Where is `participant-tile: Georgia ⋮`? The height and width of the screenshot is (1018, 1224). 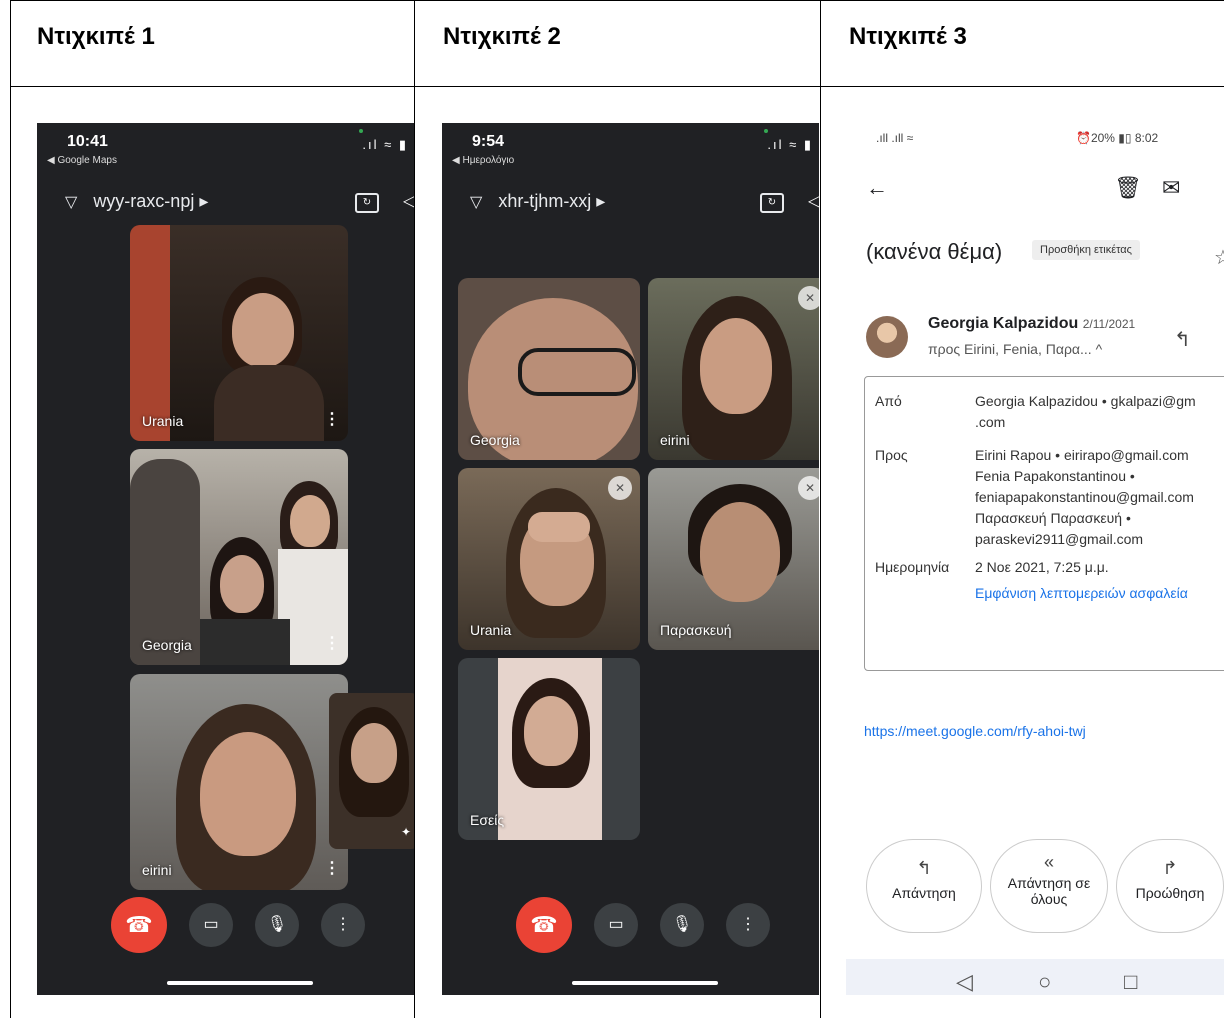
participant-tile: Georgia ⋮ is located at coordinates (239, 557).